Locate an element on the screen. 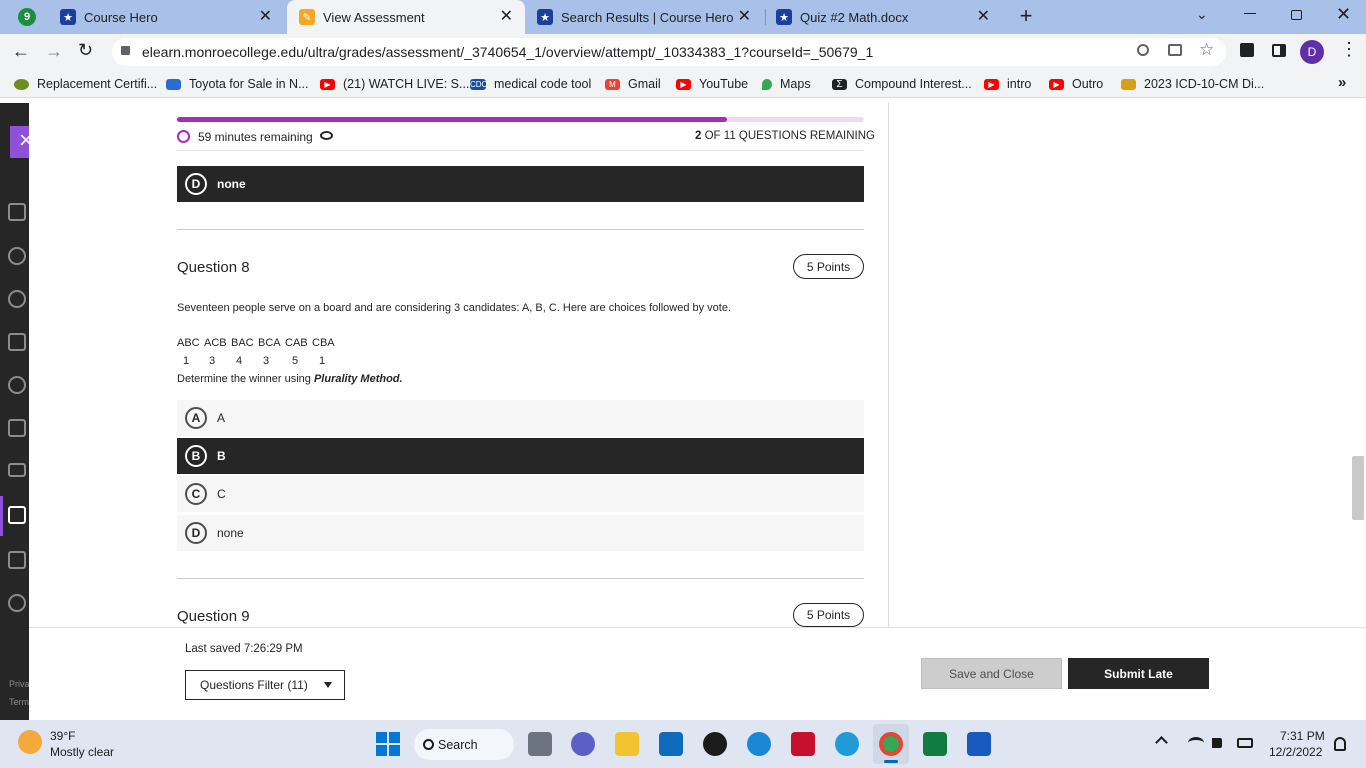 The width and height of the screenshot is (1366, 768). back-arrow-icon: ← is located at coordinates (21, 51).